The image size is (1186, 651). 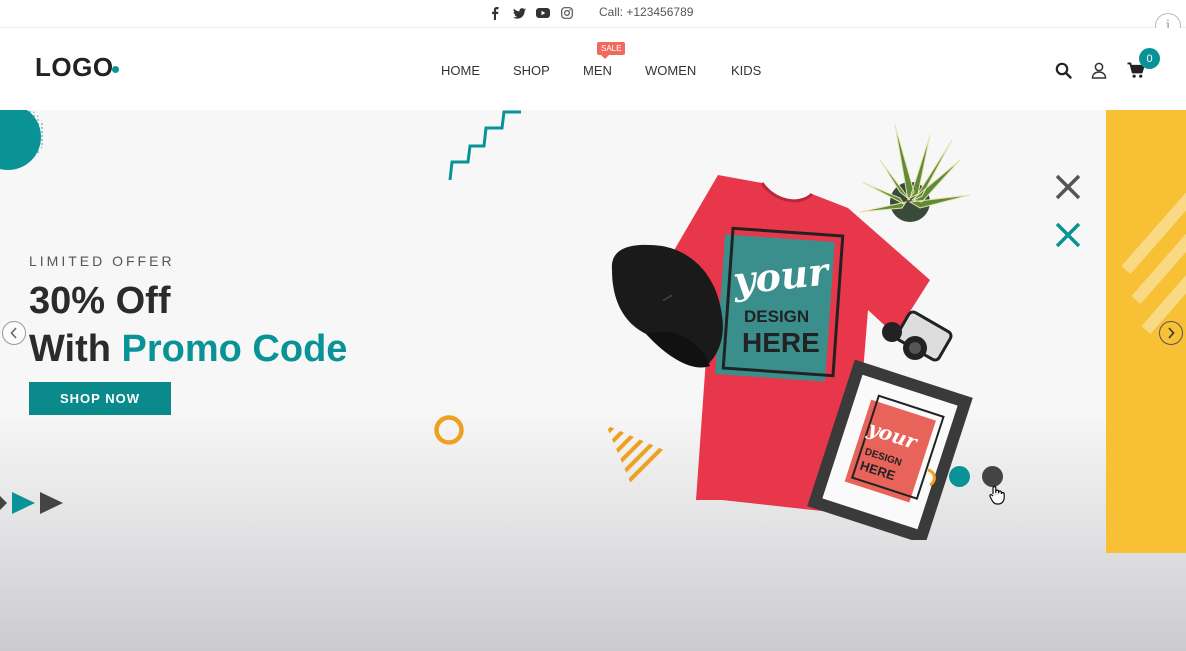 What do you see at coordinates (31, 503) in the screenshot?
I see `triangles-decoration` at bounding box center [31, 503].